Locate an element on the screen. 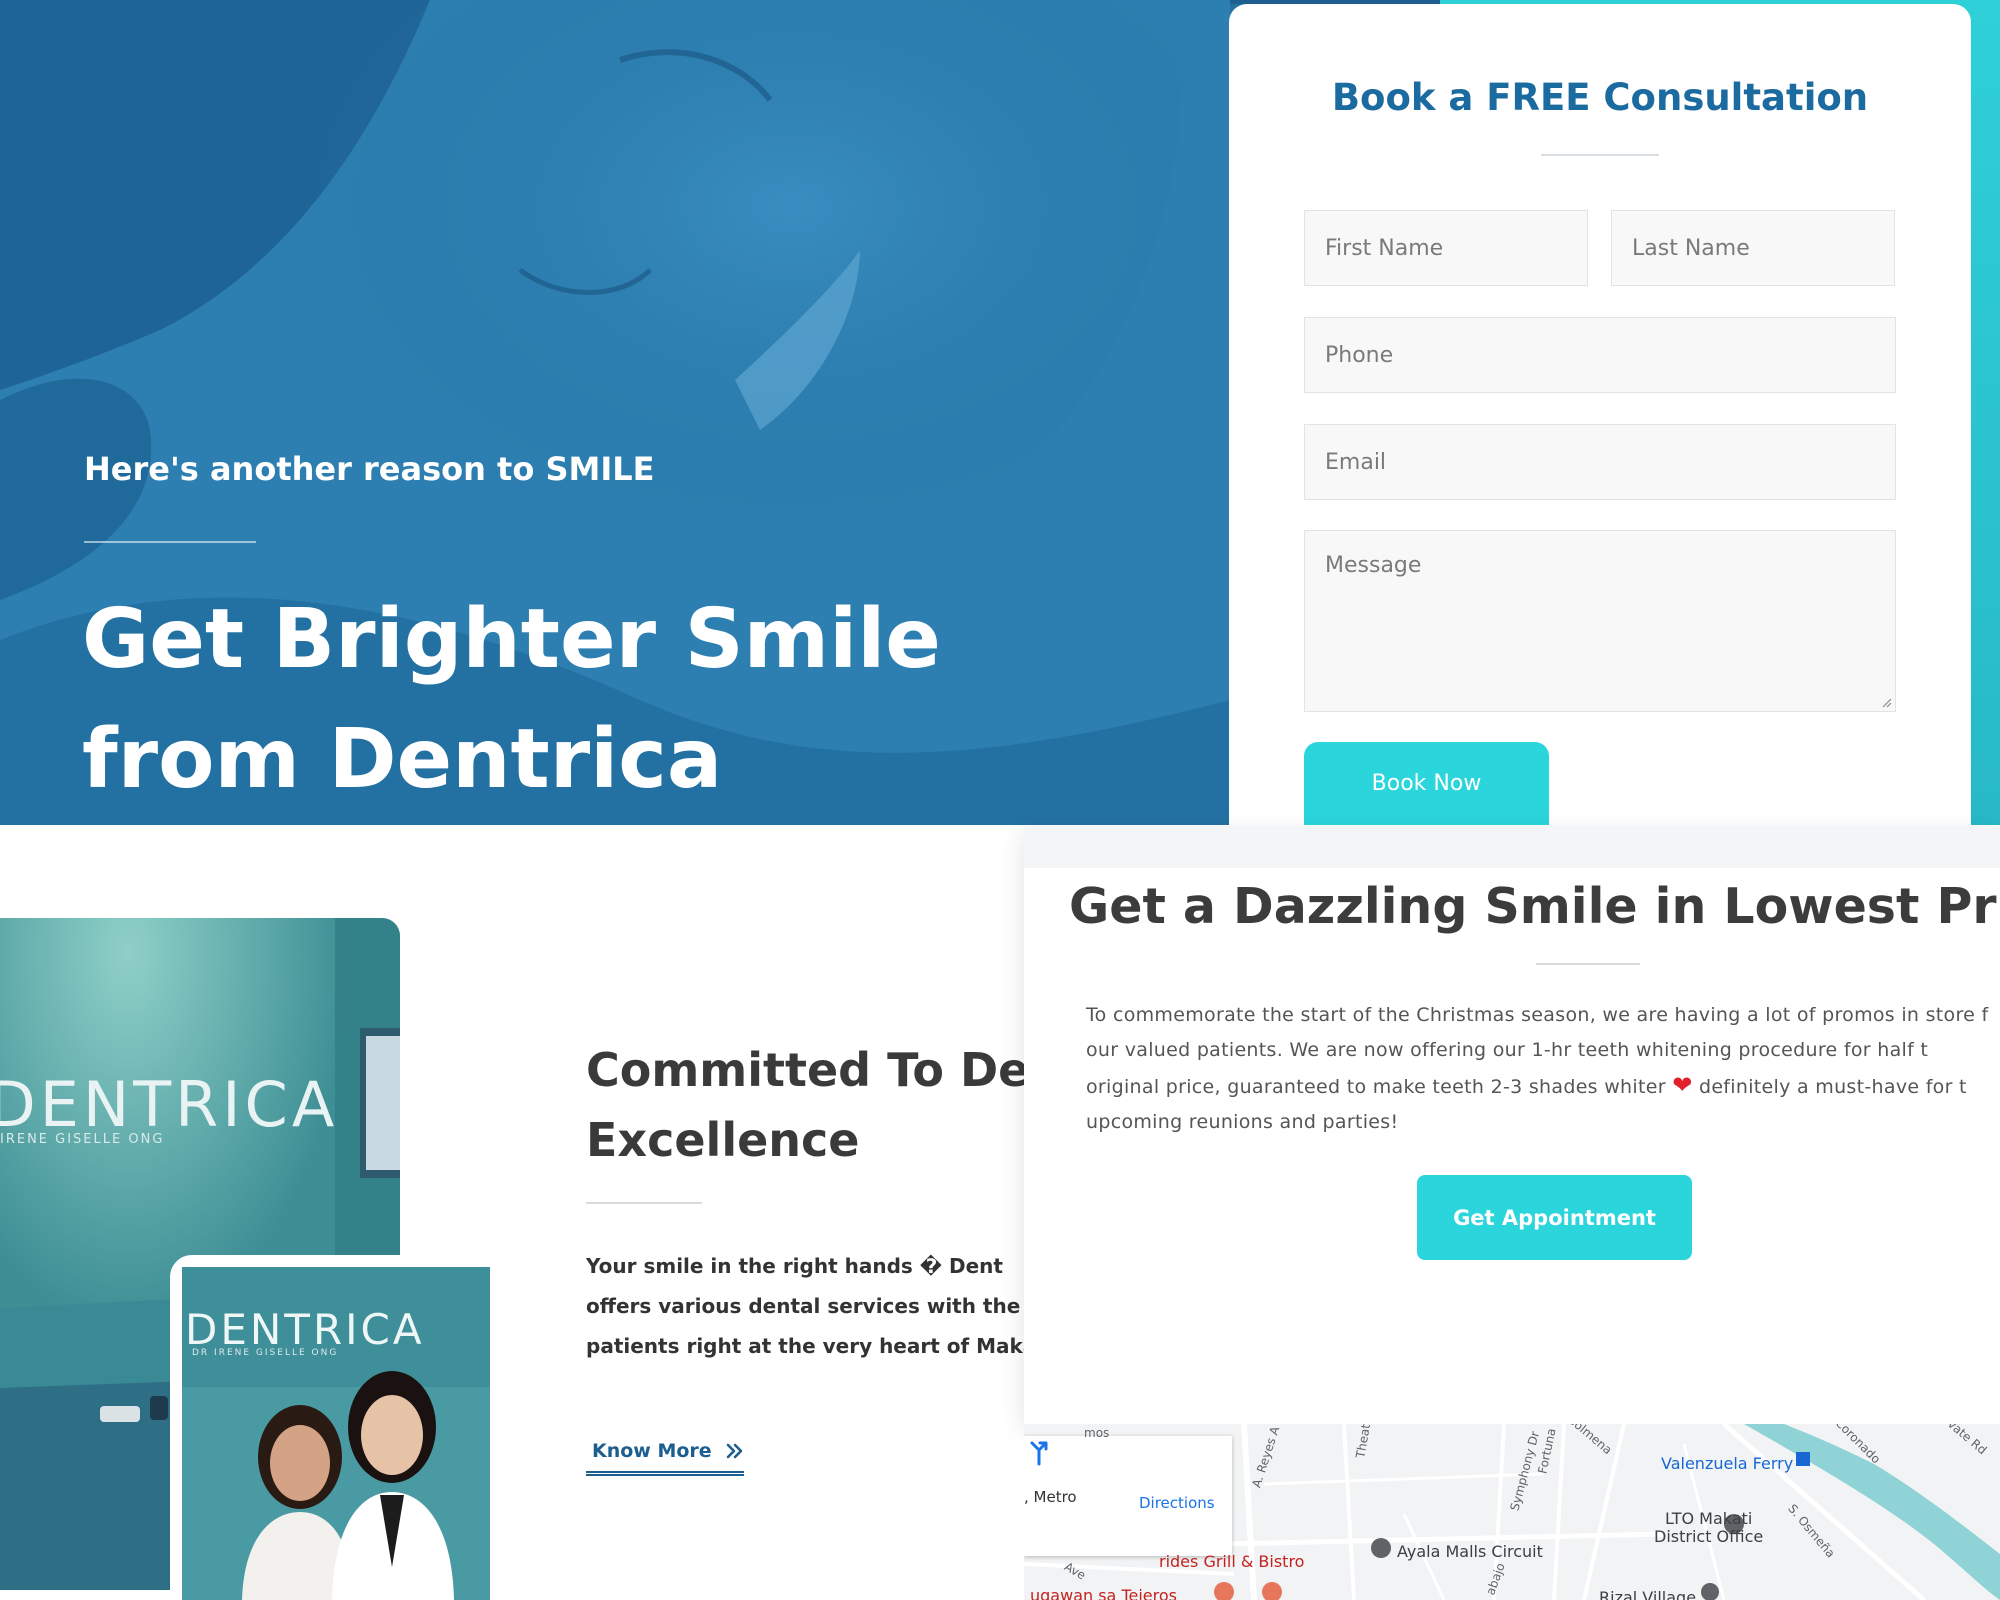 This screenshot has width=2000, height=1600. last-name-field: Last Name is located at coordinates (1753, 248).